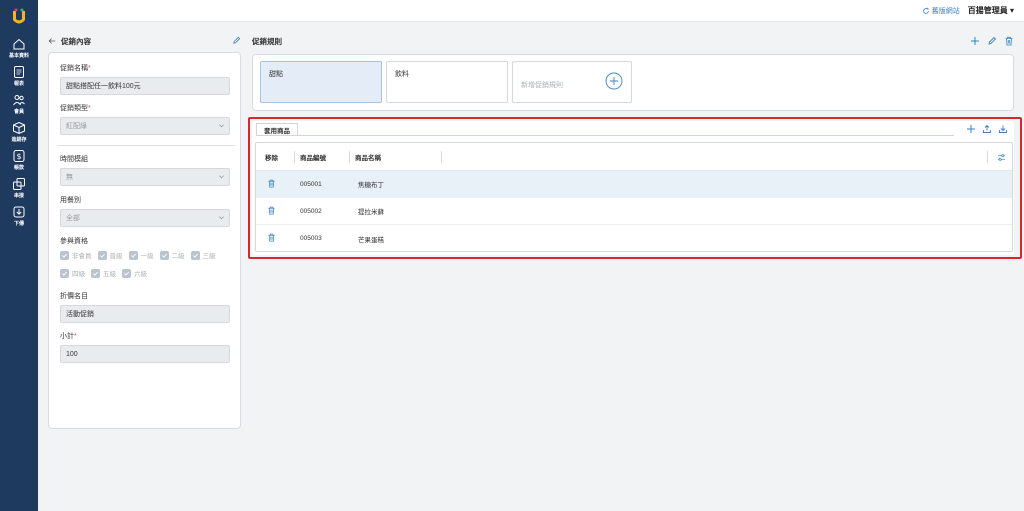 The width and height of the screenshot is (1024, 511). I want to click on sidebar-item-inventory: 進銷存, so click(19, 132).